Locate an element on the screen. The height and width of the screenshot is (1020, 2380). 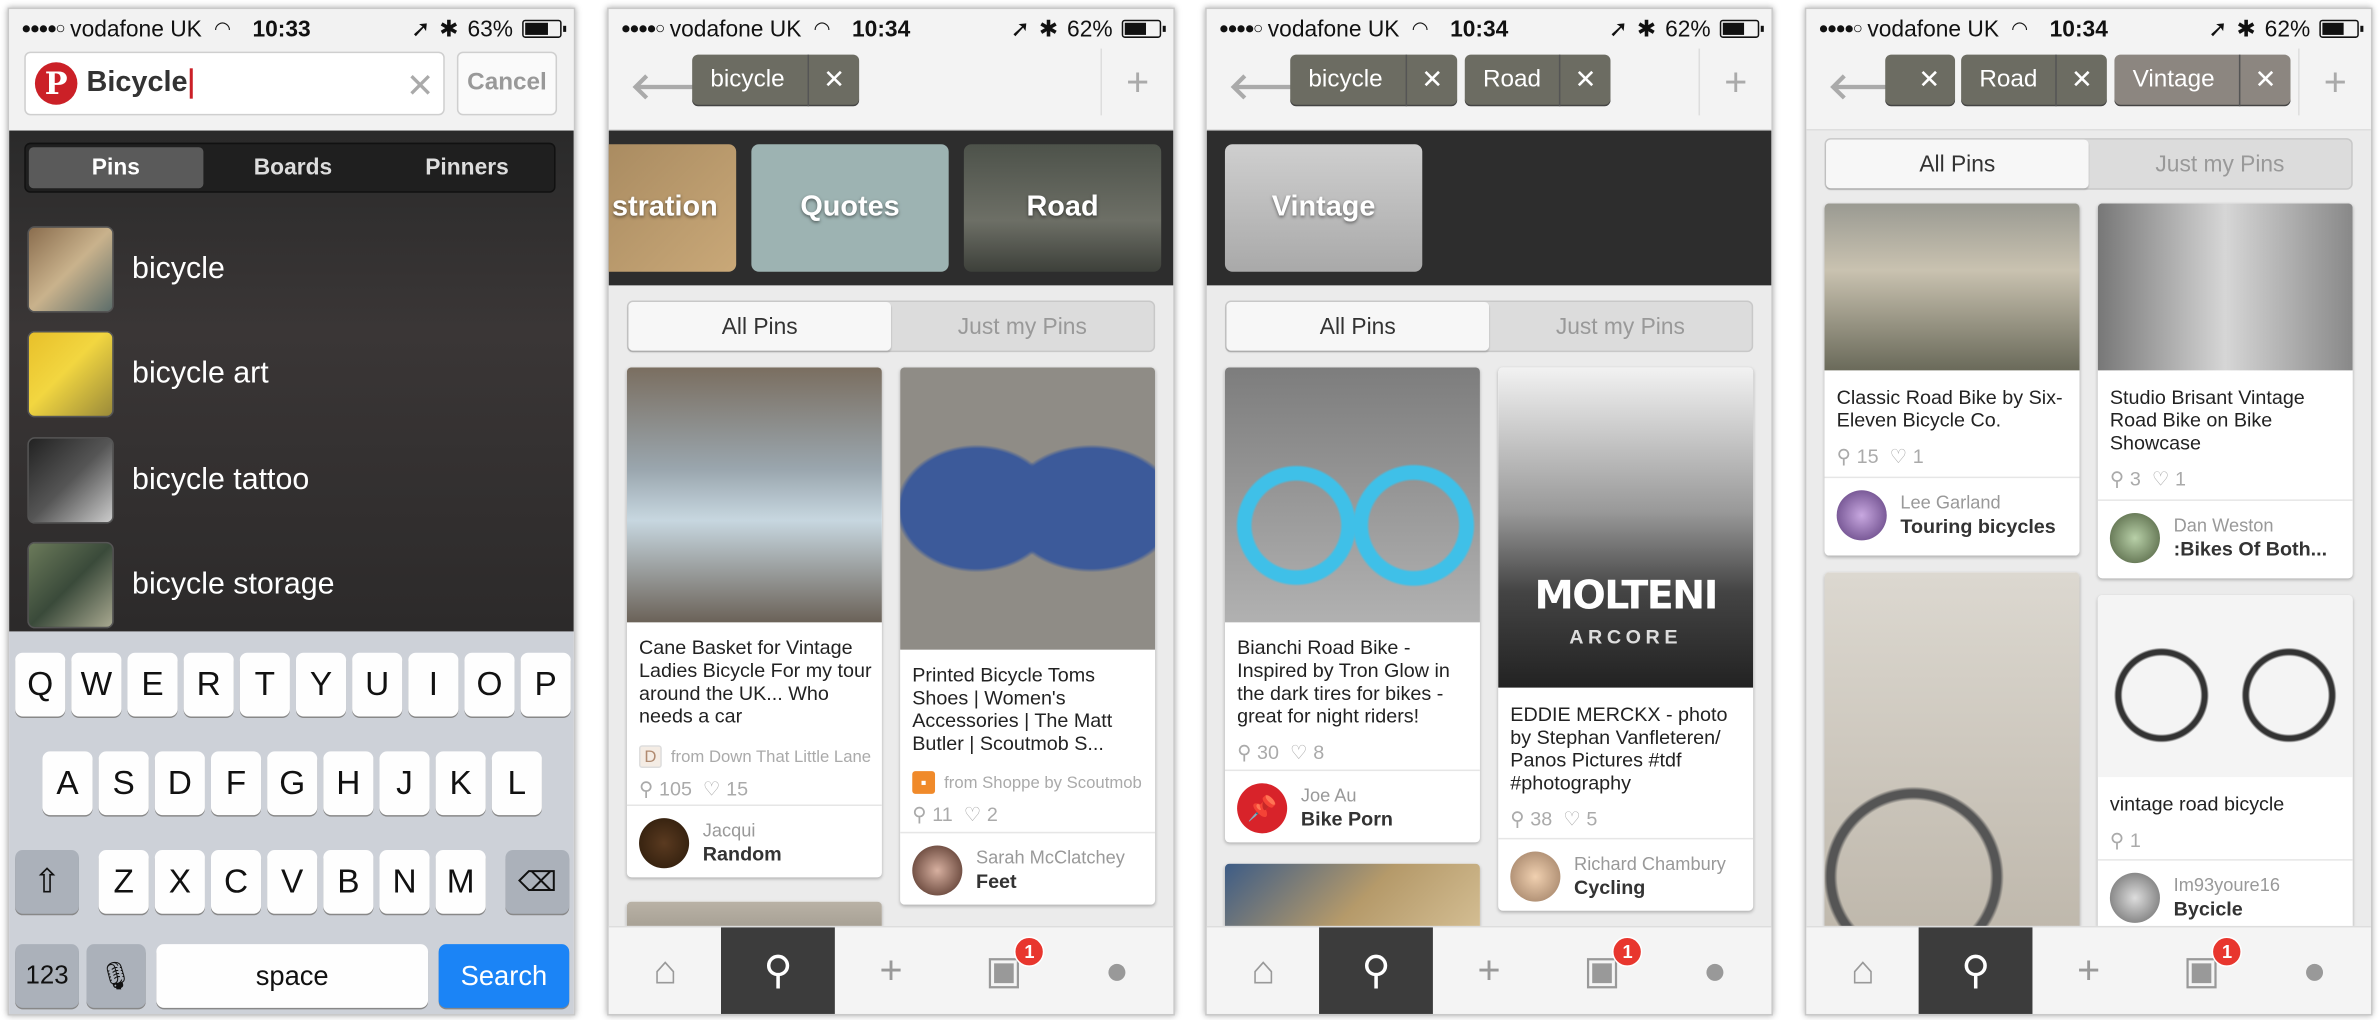
key-p: P is located at coordinates (545, 684).